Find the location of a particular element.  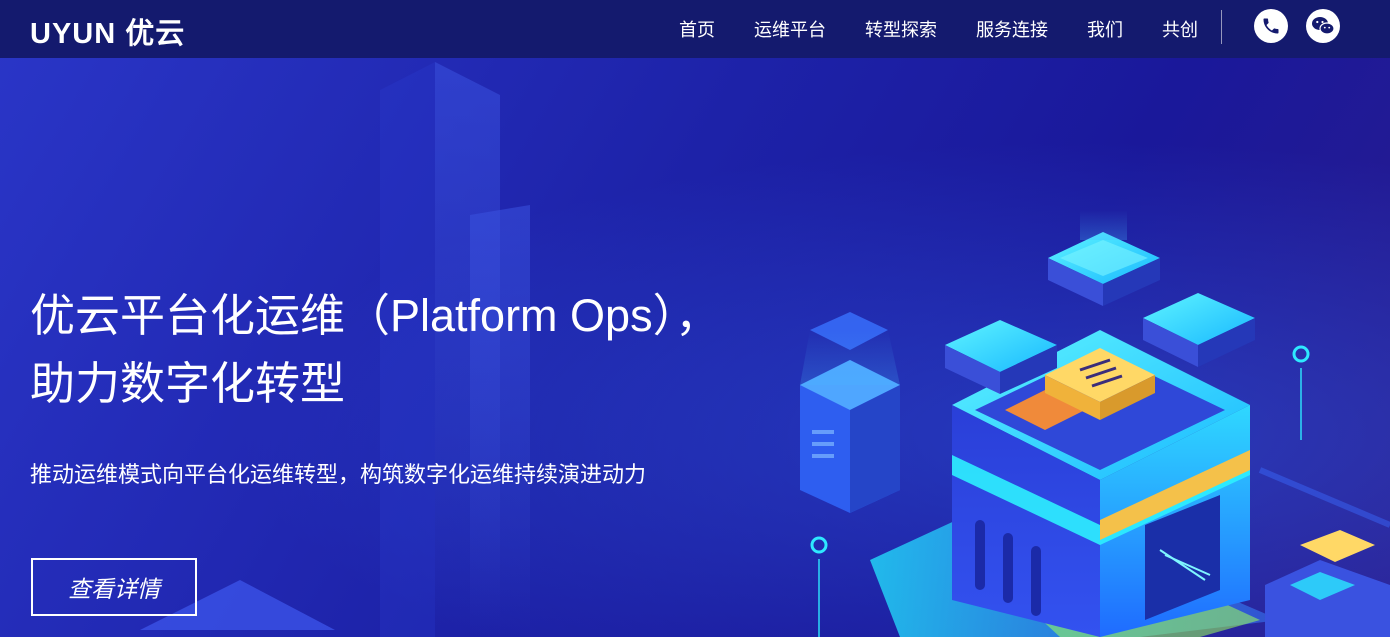

phone-icon is located at coordinates (1271, 26).